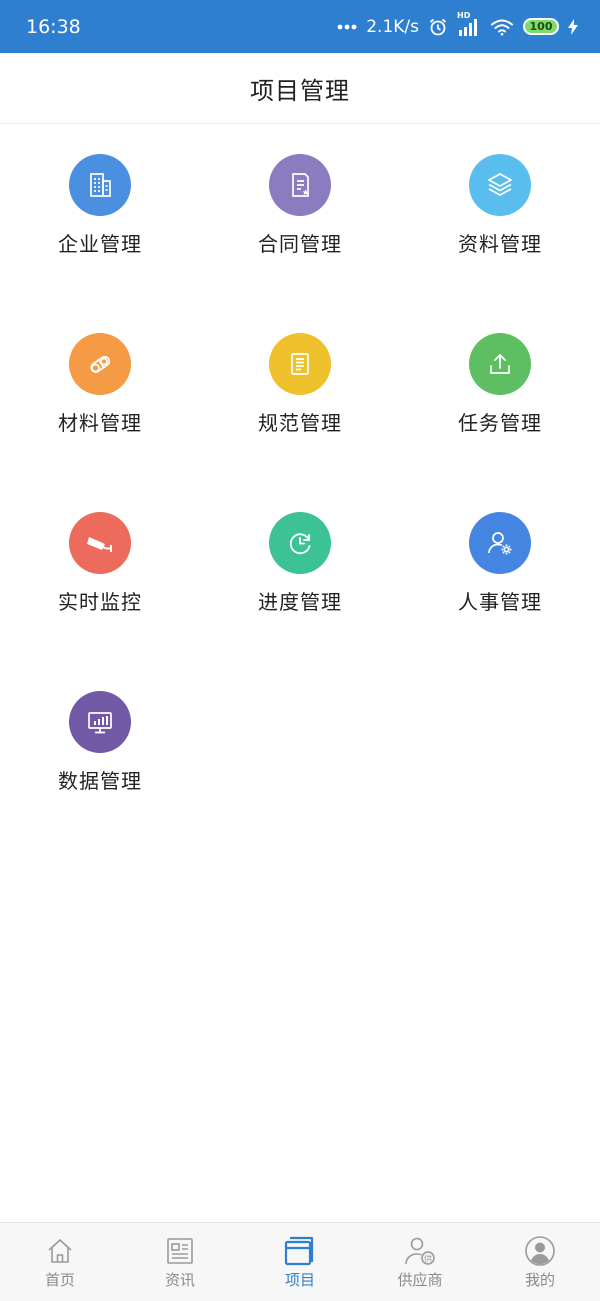 Image resolution: width=600 pixels, height=1301 pixels. I want to click on menu-item-contract: 合同管理, so click(300, 209).